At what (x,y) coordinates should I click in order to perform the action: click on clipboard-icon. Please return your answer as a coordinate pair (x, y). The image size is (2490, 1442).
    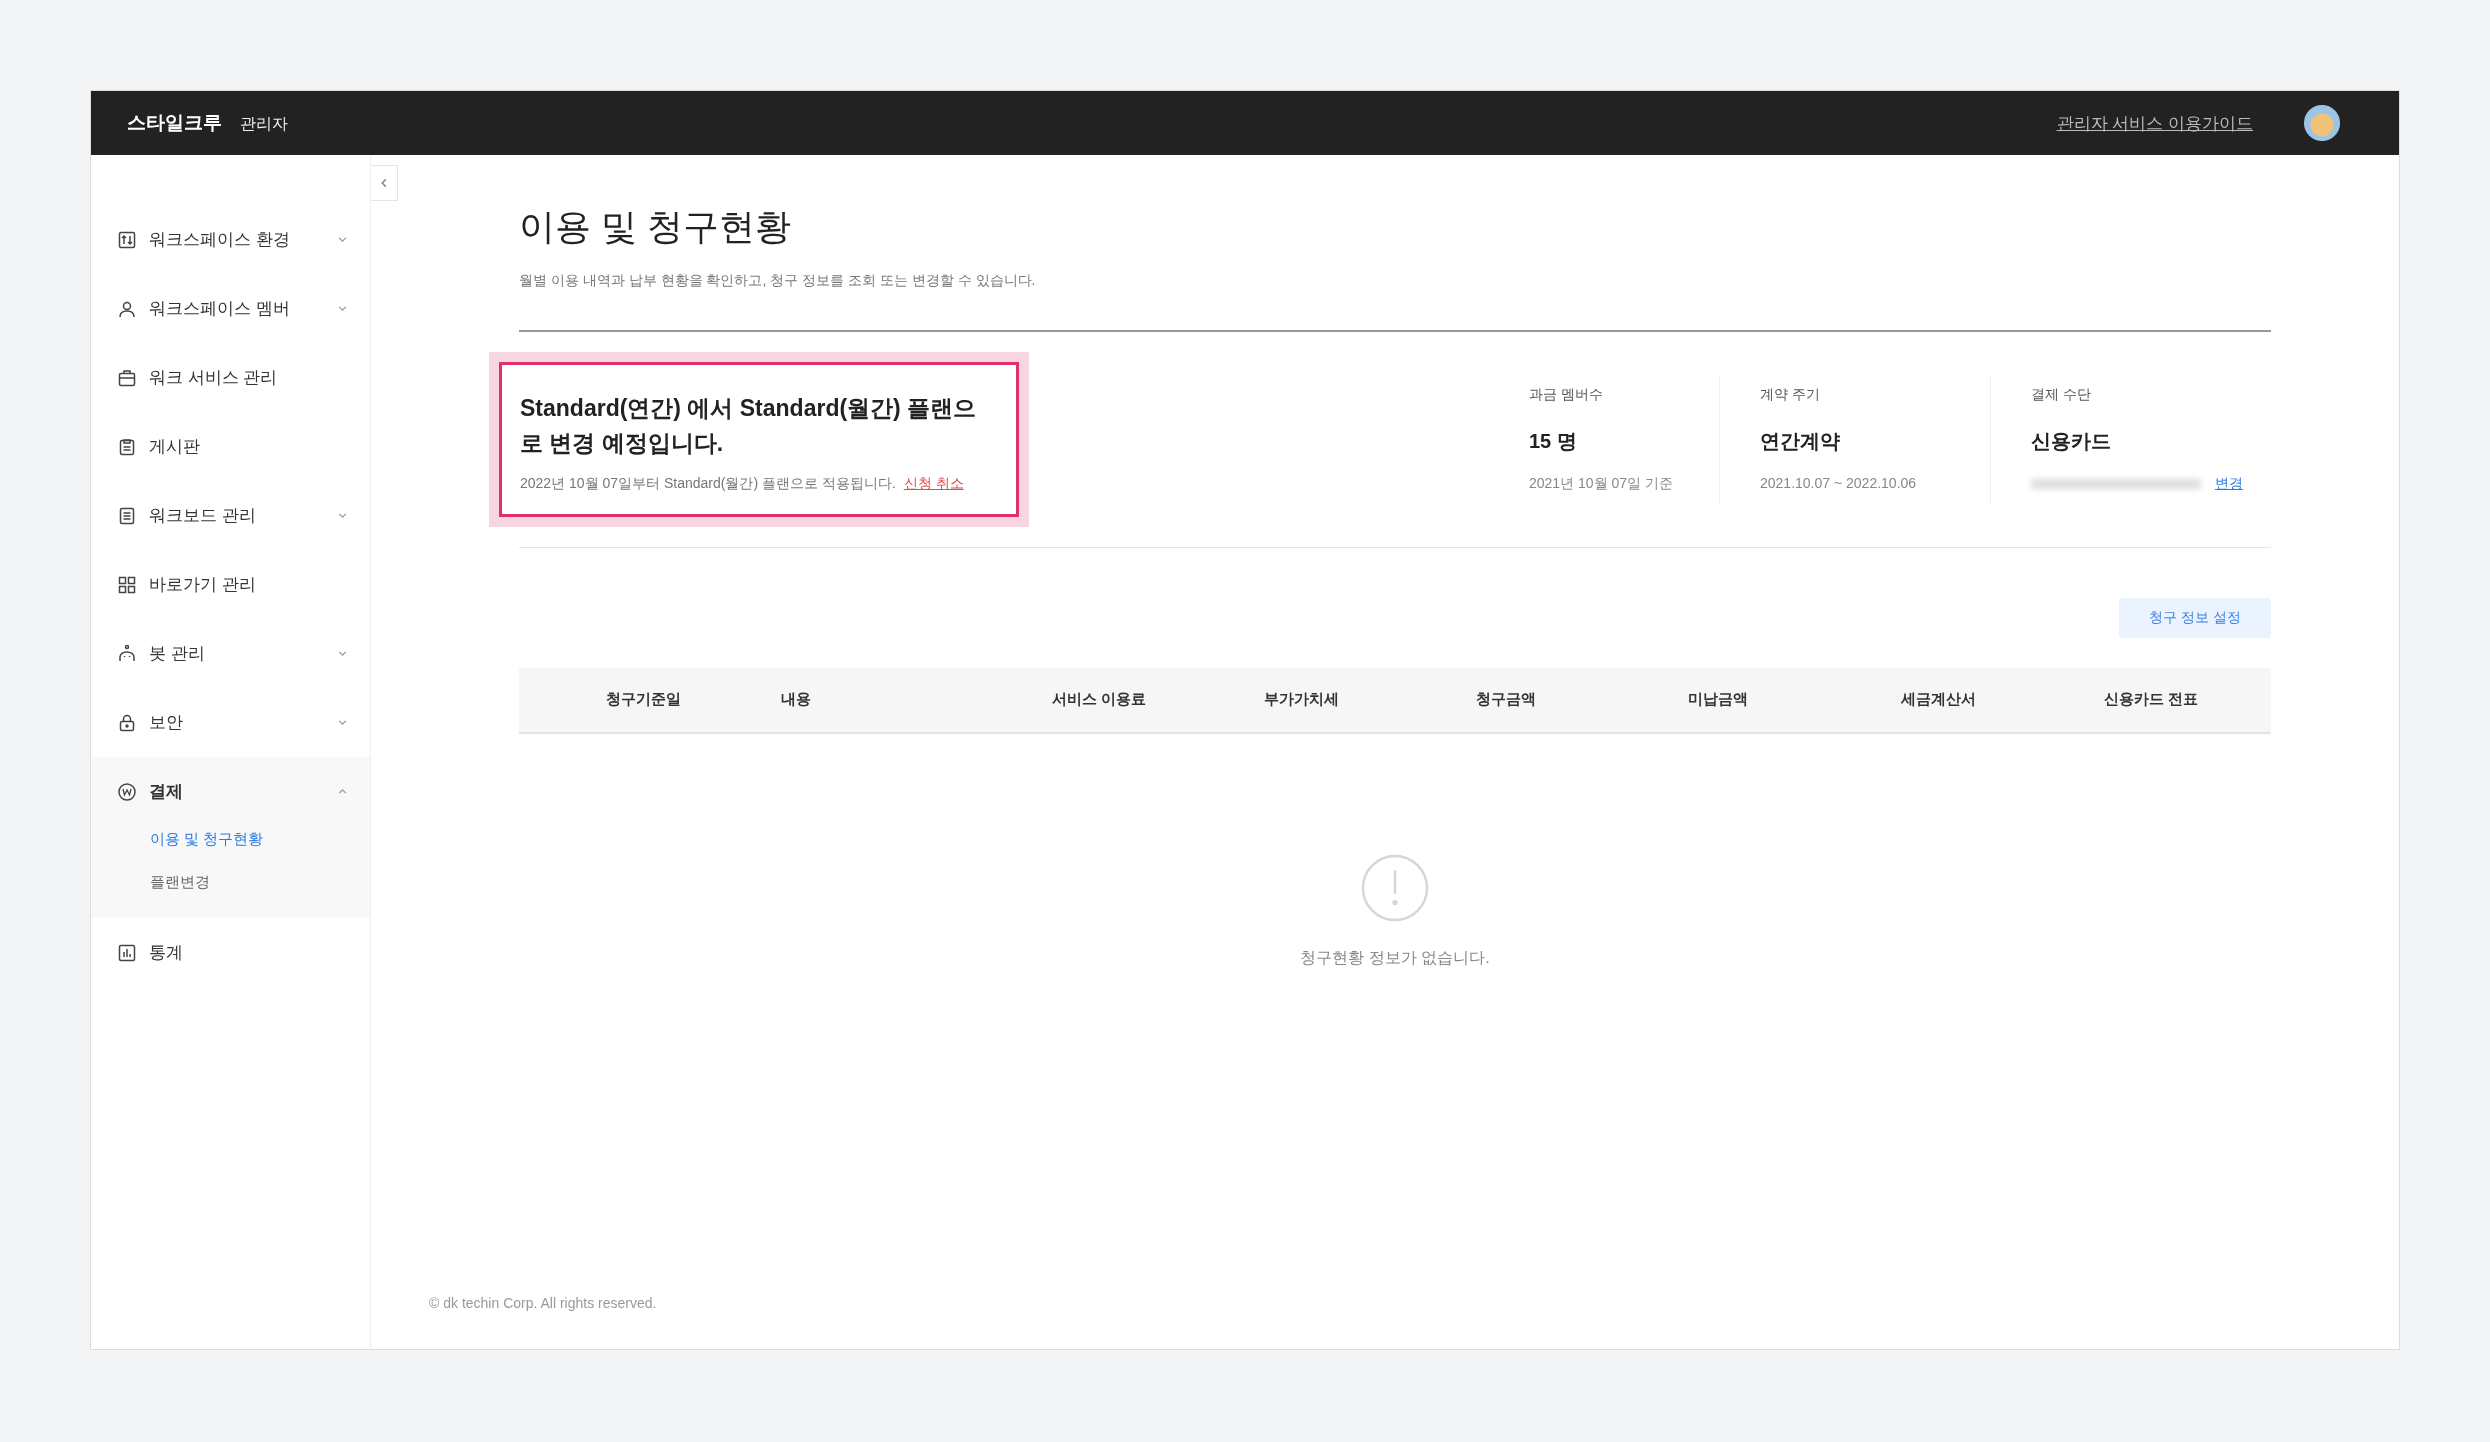
    Looking at the image, I should click on (127, 446).